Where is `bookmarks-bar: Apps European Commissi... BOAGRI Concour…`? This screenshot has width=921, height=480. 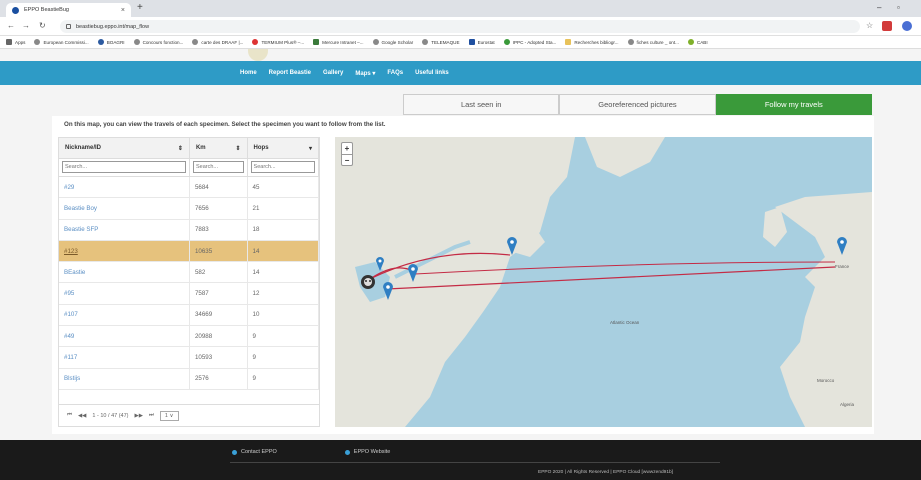 bookmarks-bar: Apps European Commissi... BOAGRI Concour… is located at coordinates (460, 42).